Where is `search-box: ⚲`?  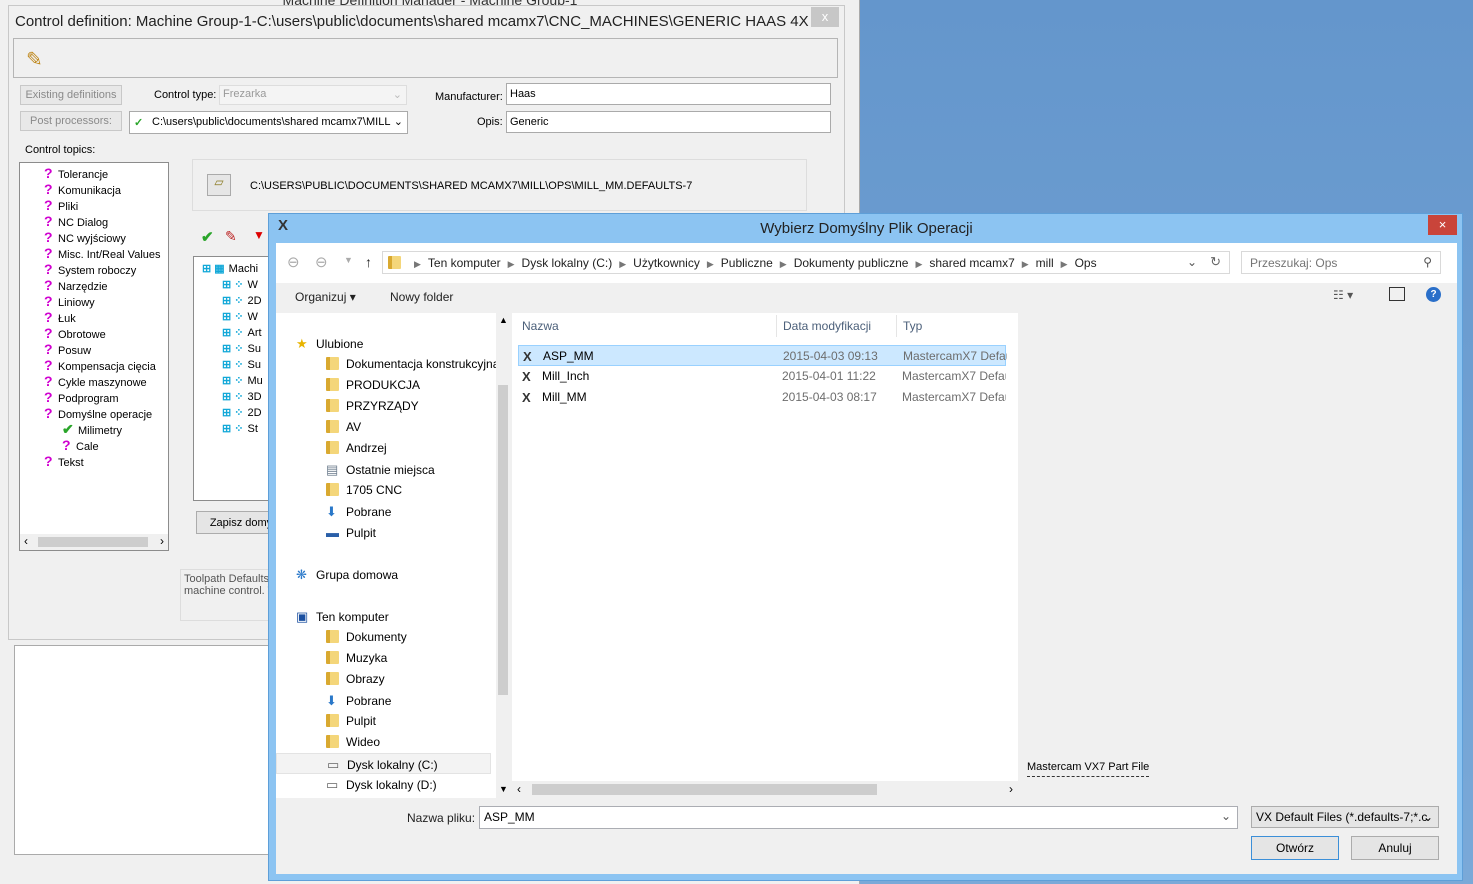 search-box: ⚲ is located at coordinates (1341, 262).